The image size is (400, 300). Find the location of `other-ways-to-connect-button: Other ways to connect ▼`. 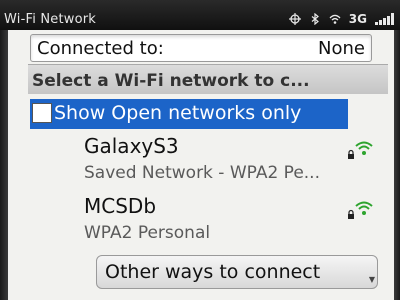

other-ways-to-connect-button: Other ways to connect ▼ is located at coordinates (237, 272).